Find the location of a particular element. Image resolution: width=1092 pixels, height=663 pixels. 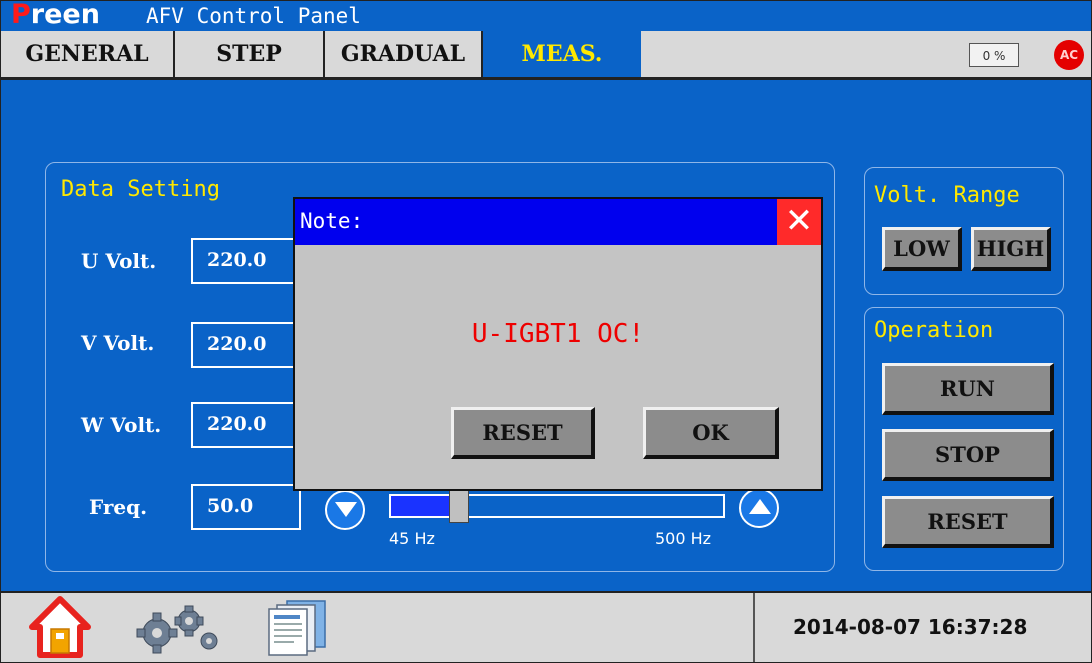

freq-slider-fill is located at coordinates (422, 506).